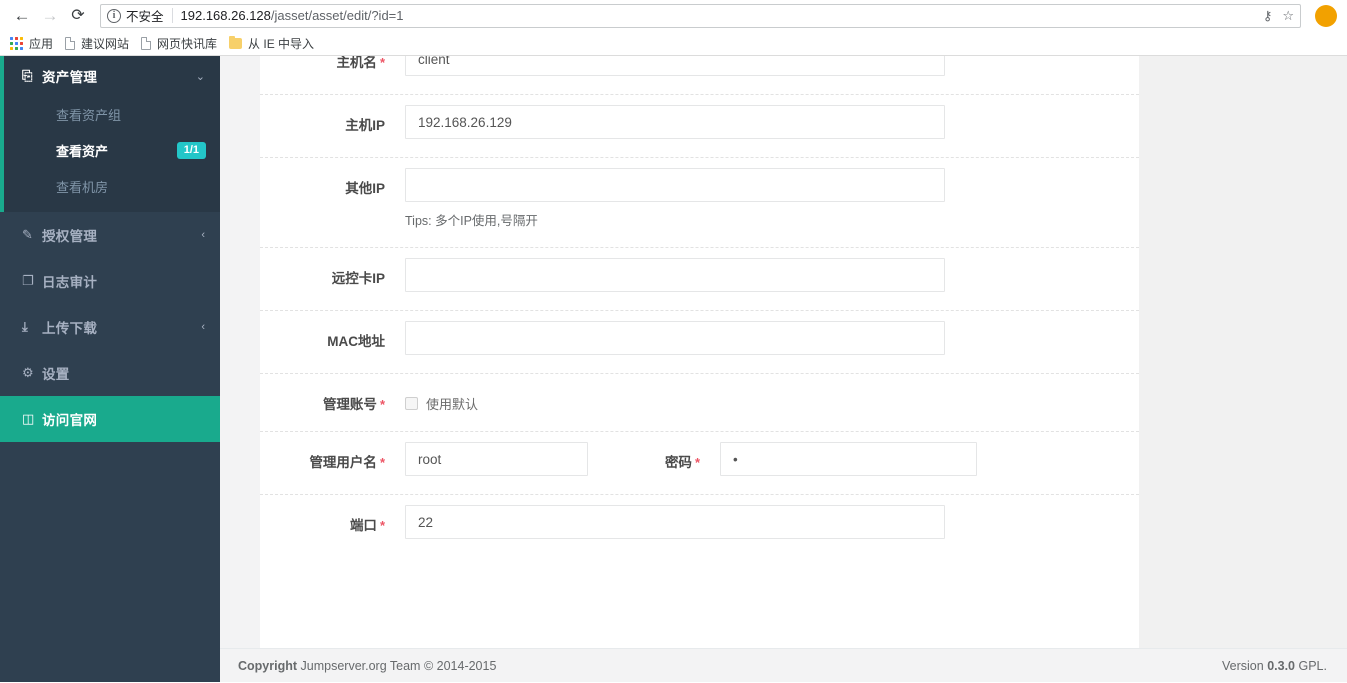  I want to click on sidebar-item-label: 设置, so click(56, 374).